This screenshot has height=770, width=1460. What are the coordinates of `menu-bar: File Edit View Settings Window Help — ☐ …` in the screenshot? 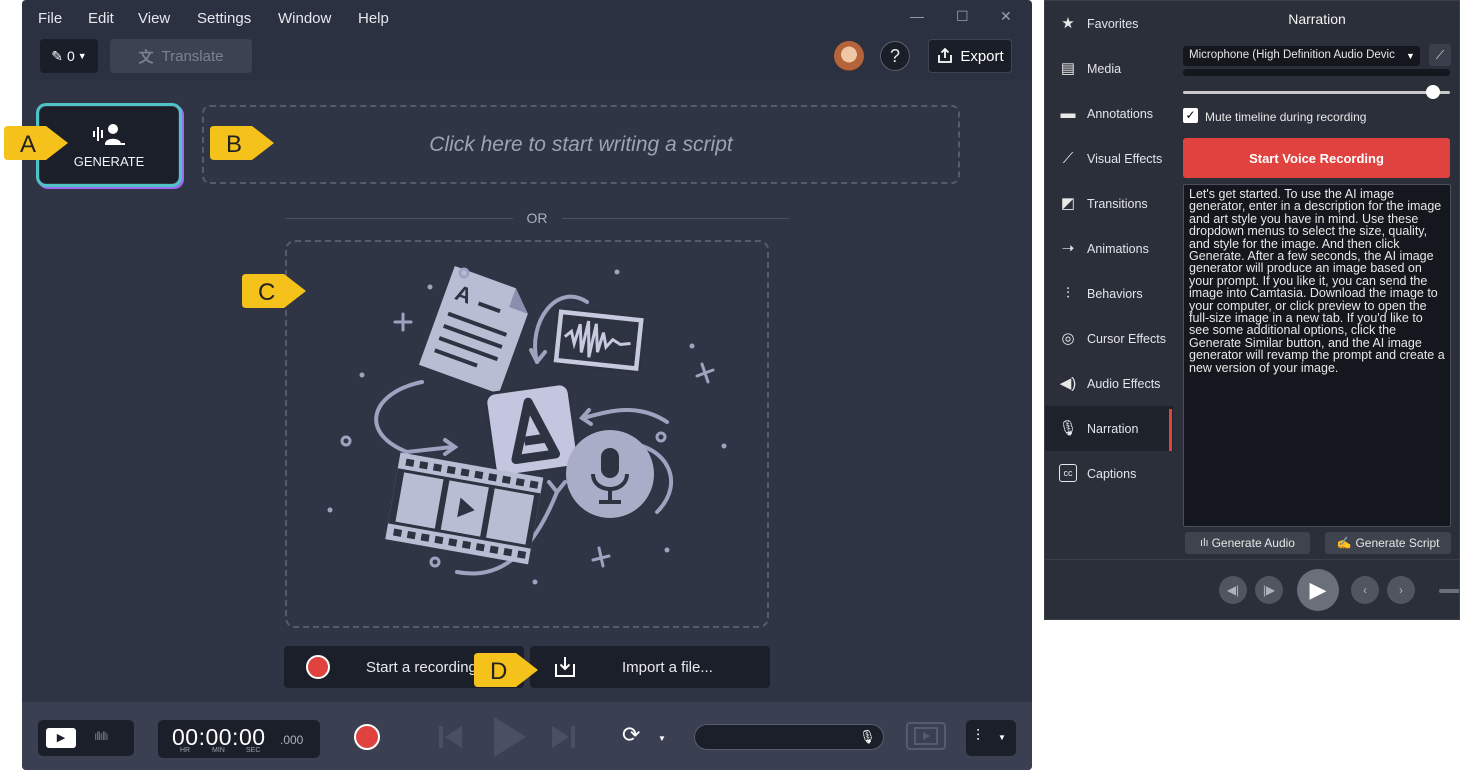 It's located at (527, 18).